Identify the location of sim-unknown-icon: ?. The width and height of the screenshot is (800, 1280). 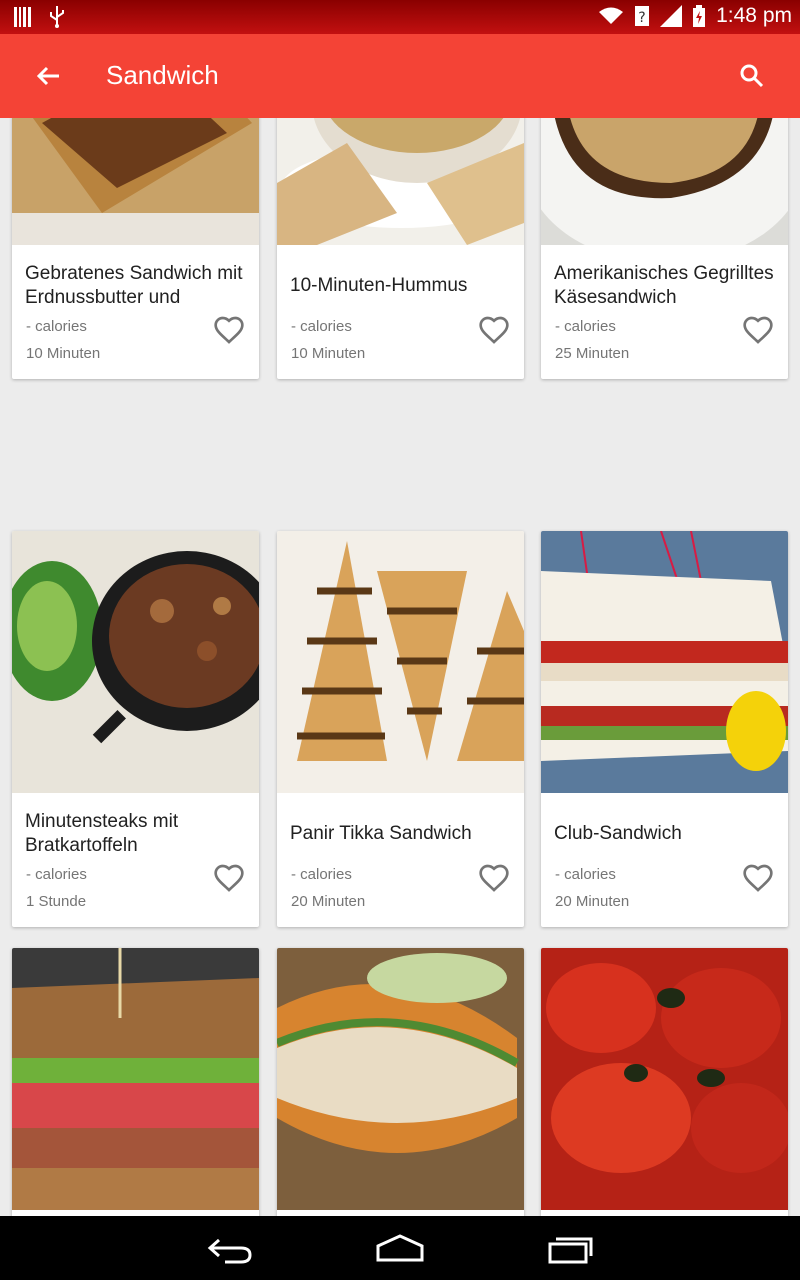
(642, 16).